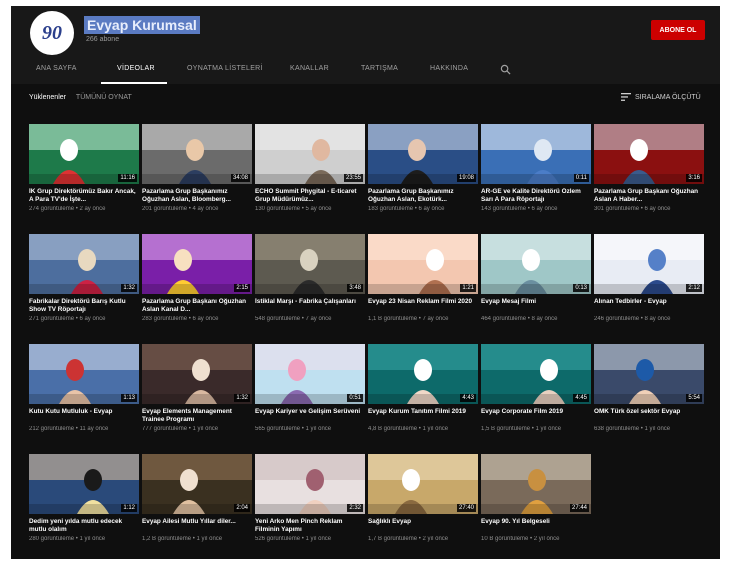  I want to click on video-meta: 777 görüntüleme • 1 yıl önce, so click(180, 429).